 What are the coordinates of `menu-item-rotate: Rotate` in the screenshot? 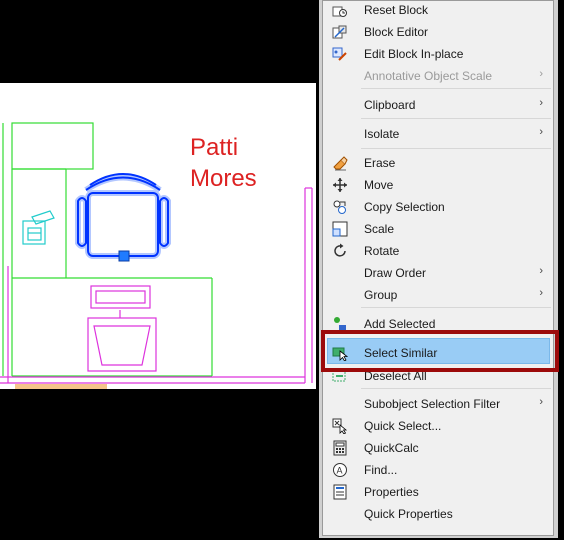 It's located at (438, 251).